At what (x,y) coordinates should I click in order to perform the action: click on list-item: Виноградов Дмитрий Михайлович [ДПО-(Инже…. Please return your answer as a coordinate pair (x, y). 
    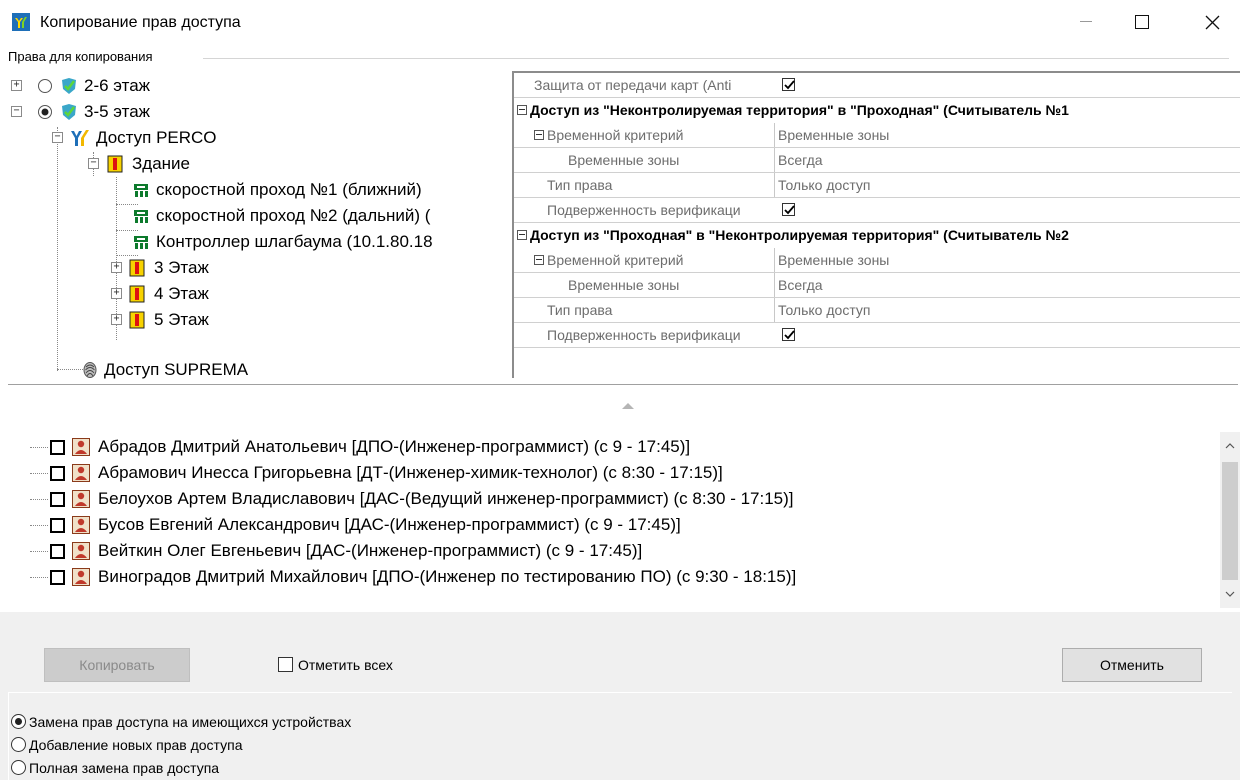
    Looking at the image, I should click on (615, 577).